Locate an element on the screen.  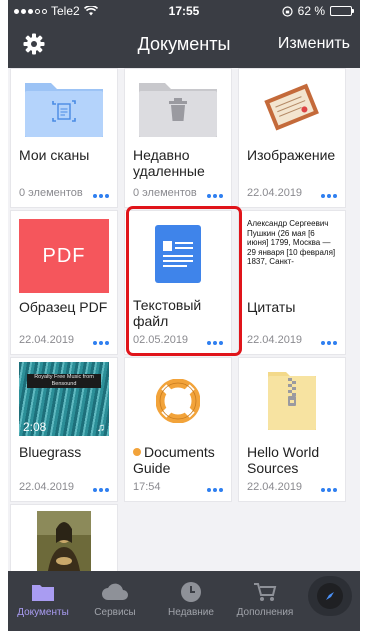
browser-button is located at coordinates (330, 596).